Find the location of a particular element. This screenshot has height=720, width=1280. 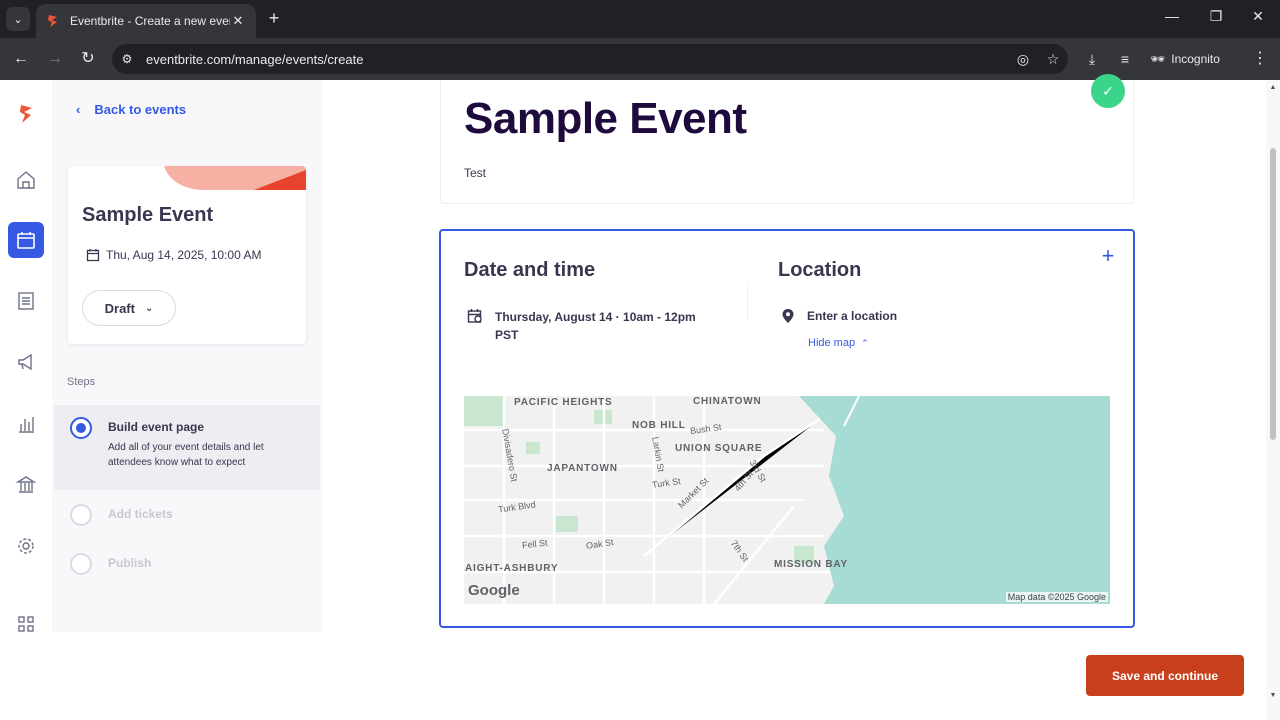

map-neighborhood-label: AIGHT-ASHBURY is located at coordinates (512, 568).